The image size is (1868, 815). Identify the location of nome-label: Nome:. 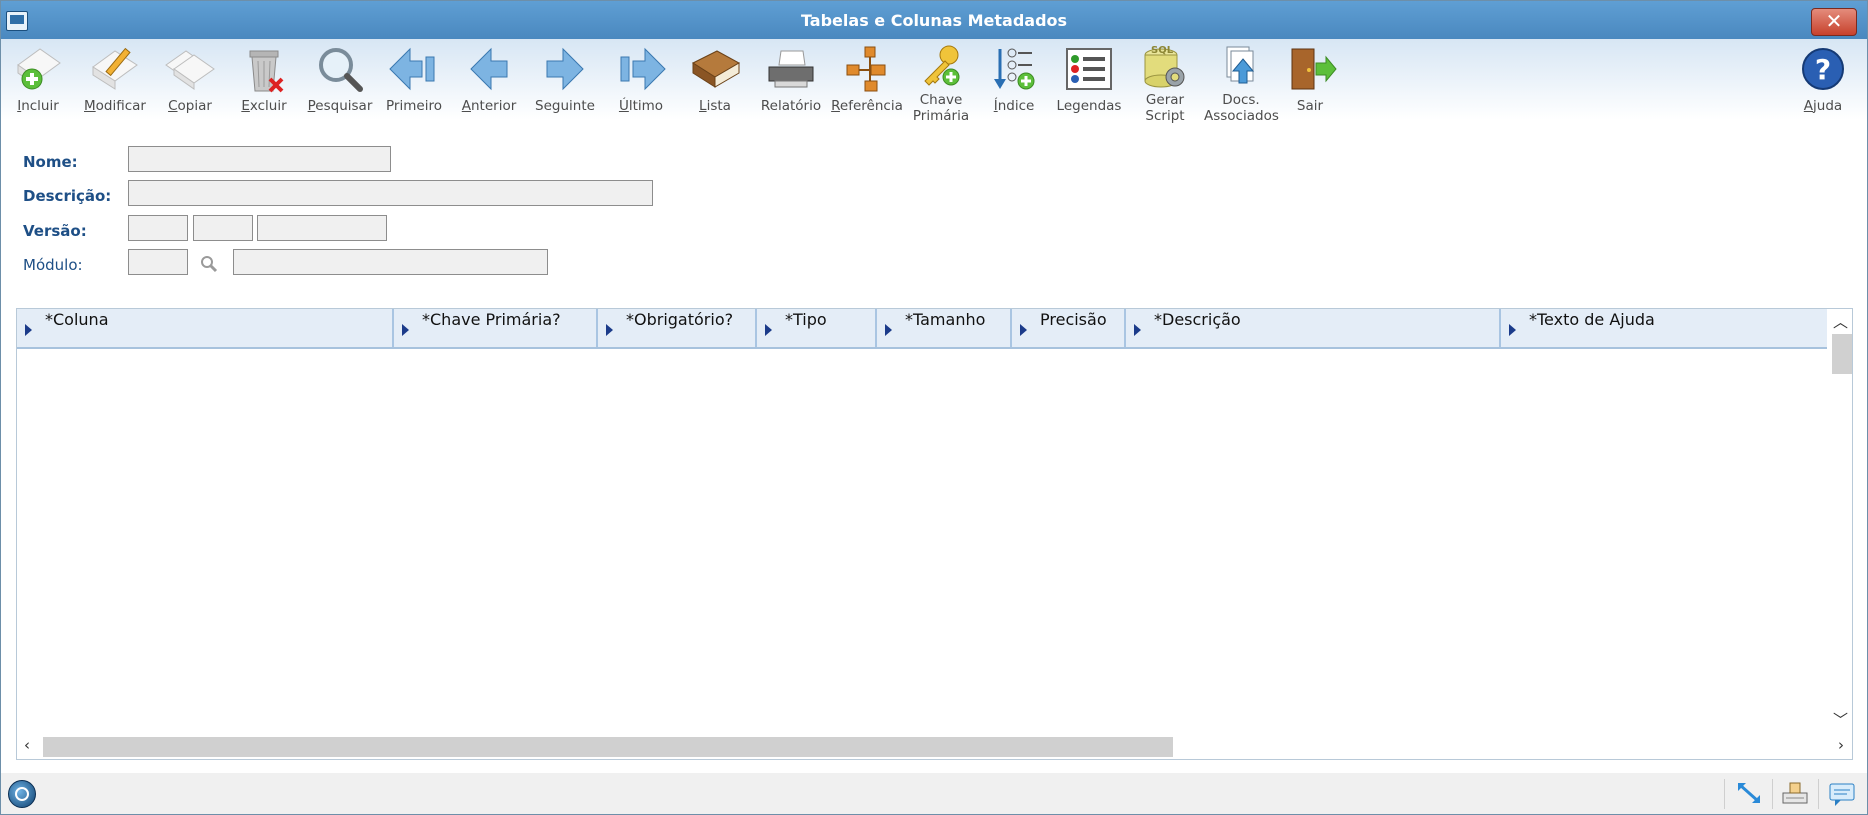
(50, 162).